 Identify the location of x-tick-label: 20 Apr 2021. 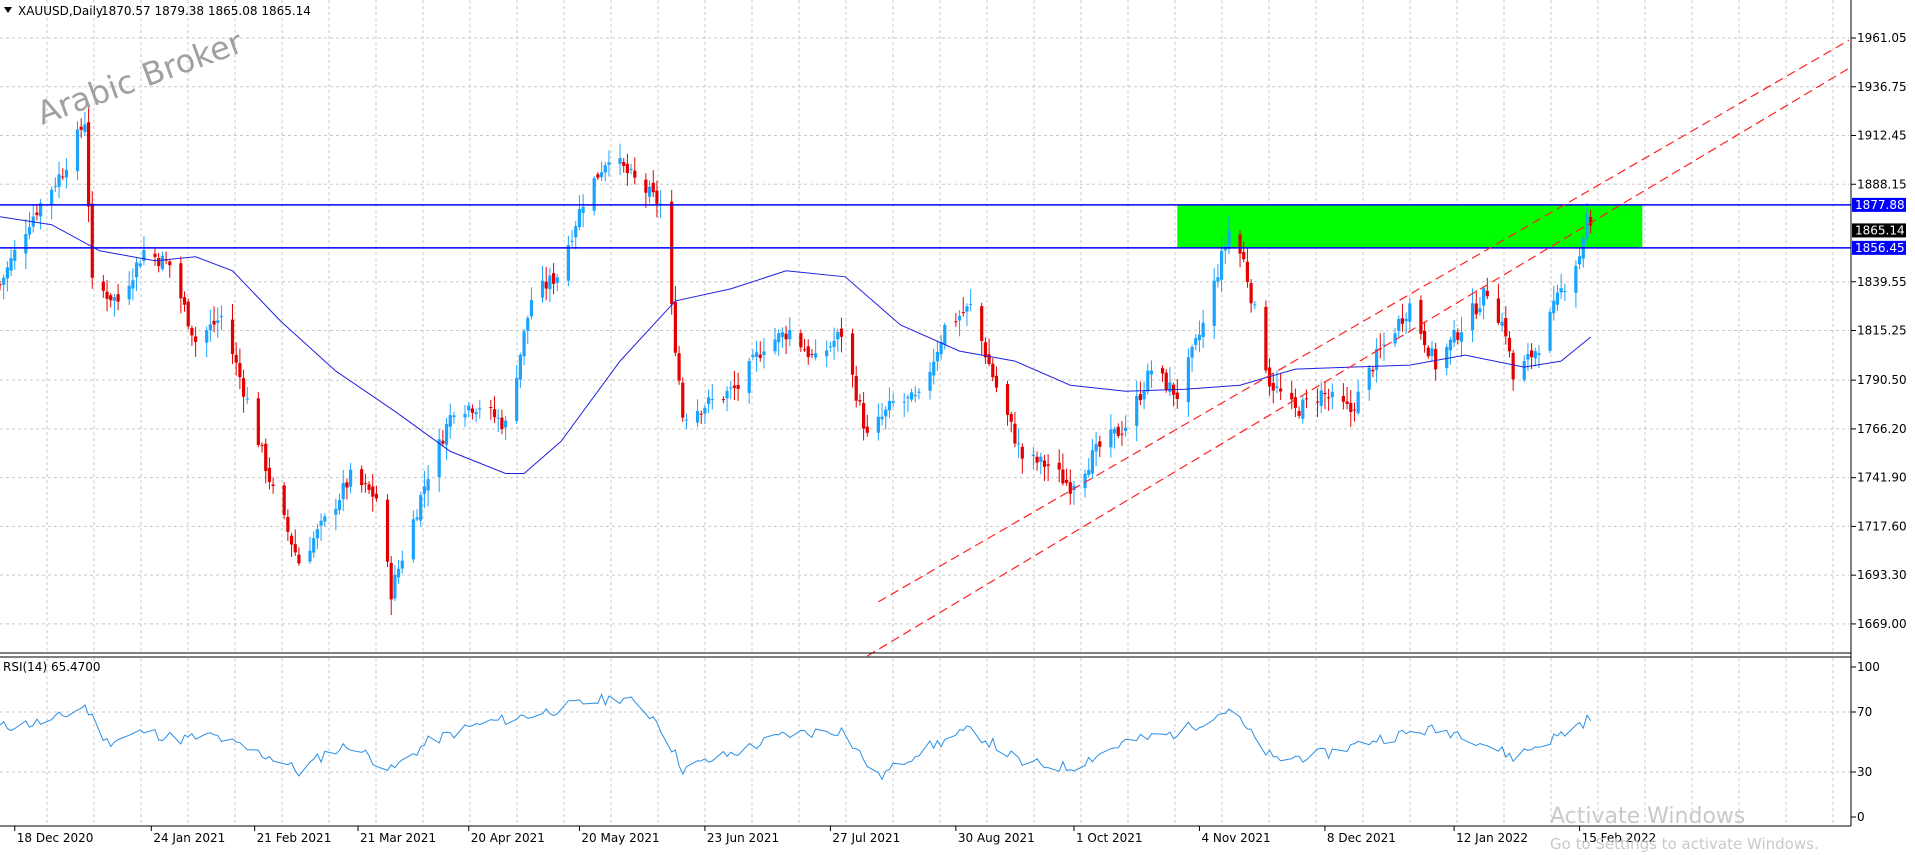
(508, 838).